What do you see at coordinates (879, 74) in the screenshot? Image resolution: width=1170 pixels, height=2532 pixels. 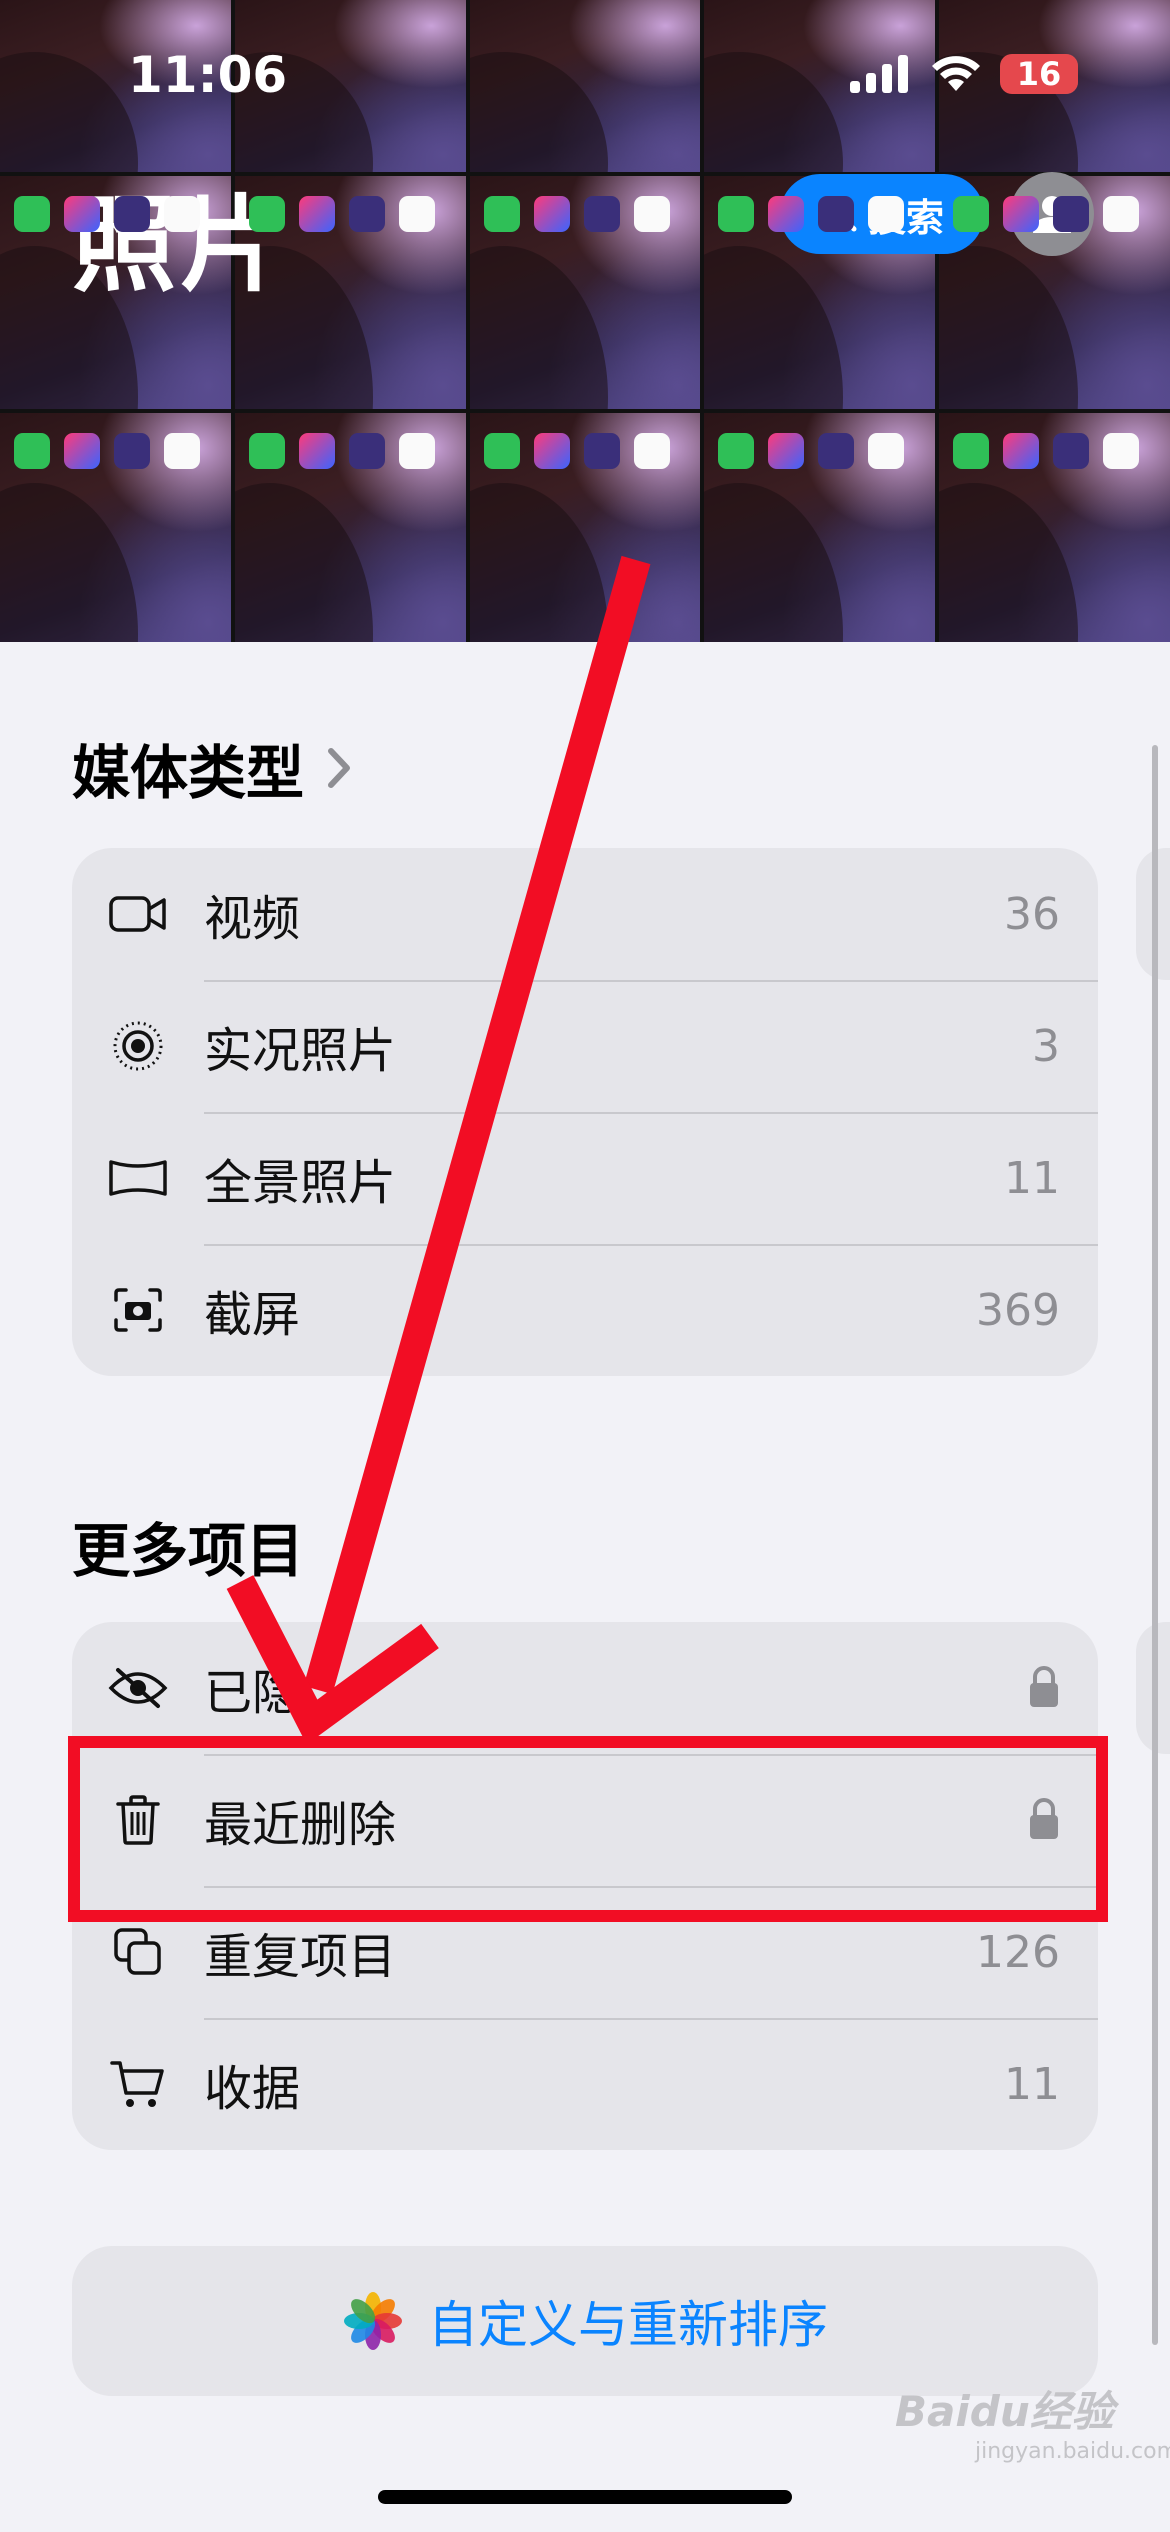 I see `cellular-signal-icon` at bounding box center [879, 74].